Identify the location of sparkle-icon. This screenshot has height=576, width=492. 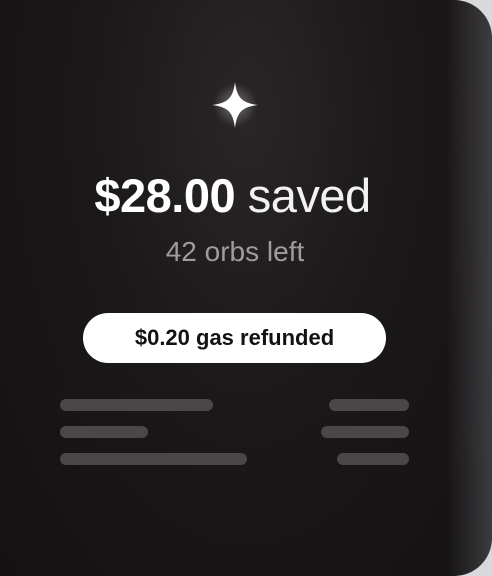
(235, 105).